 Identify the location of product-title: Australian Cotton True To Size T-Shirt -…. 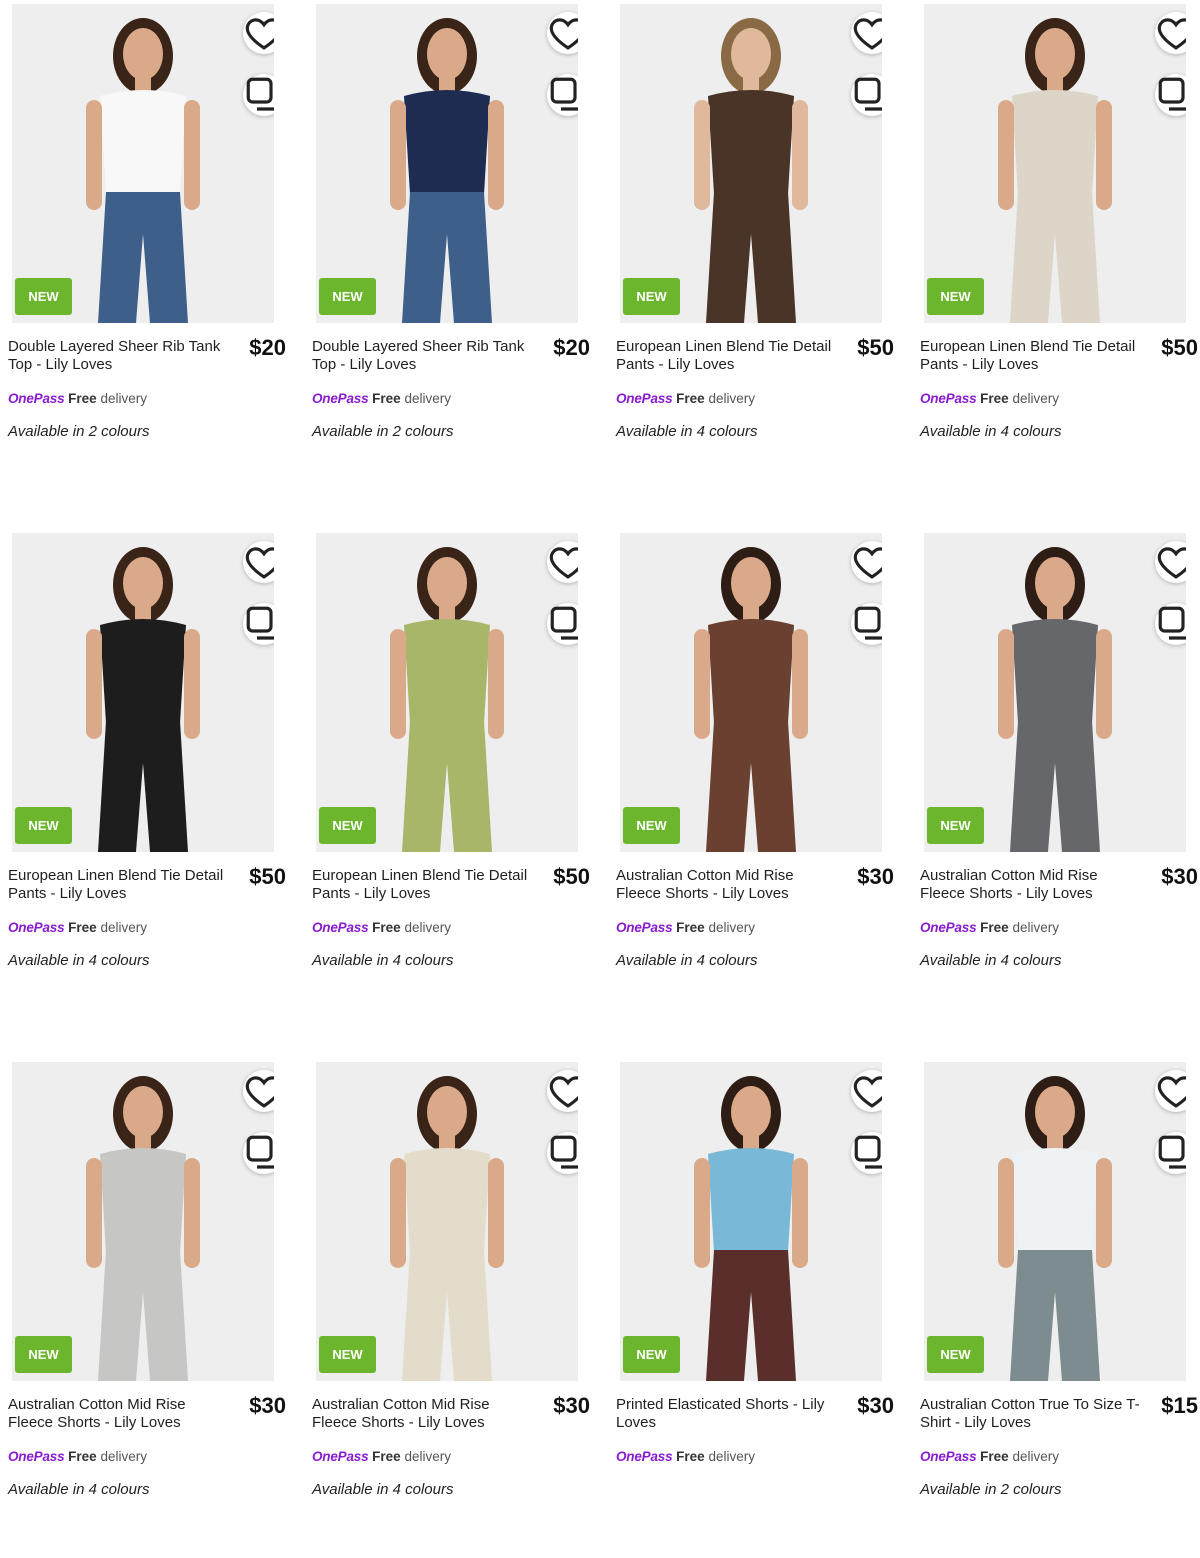
(1031, 1414).